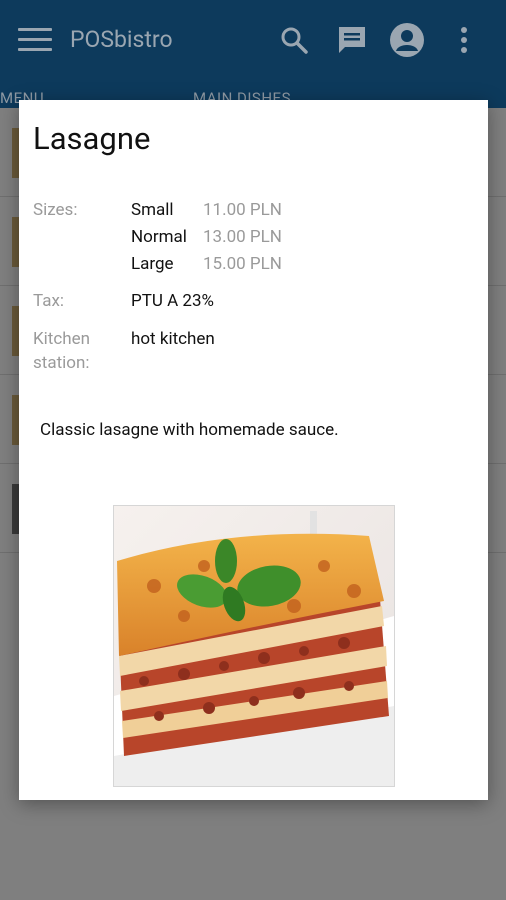 This screenshot has height=900, width=506. Describe the element at coordinates (92, 138) in the screenshot. I see `dish-title: Lasagne` at that location.